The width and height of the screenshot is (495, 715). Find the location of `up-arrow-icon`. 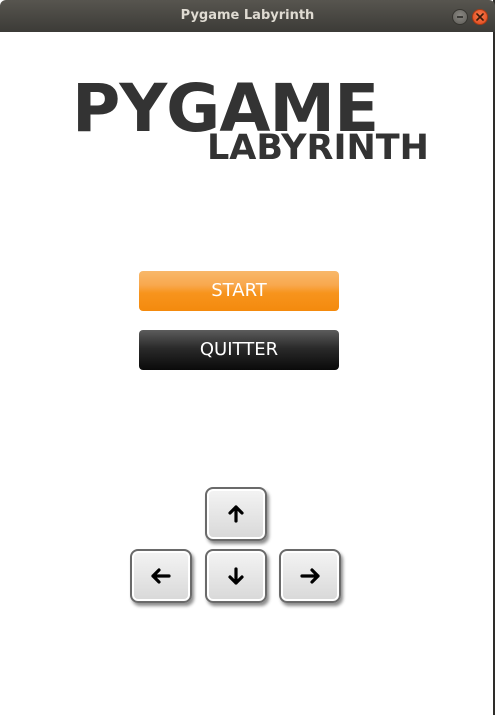

up-arrow-icon is located at coordinates (236, 514).